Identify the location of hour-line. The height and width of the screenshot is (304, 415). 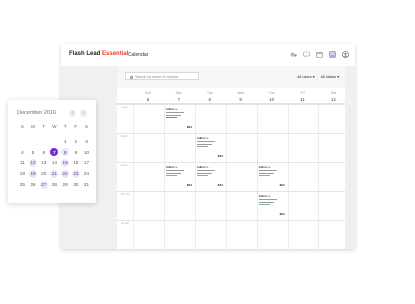
(231, 104).